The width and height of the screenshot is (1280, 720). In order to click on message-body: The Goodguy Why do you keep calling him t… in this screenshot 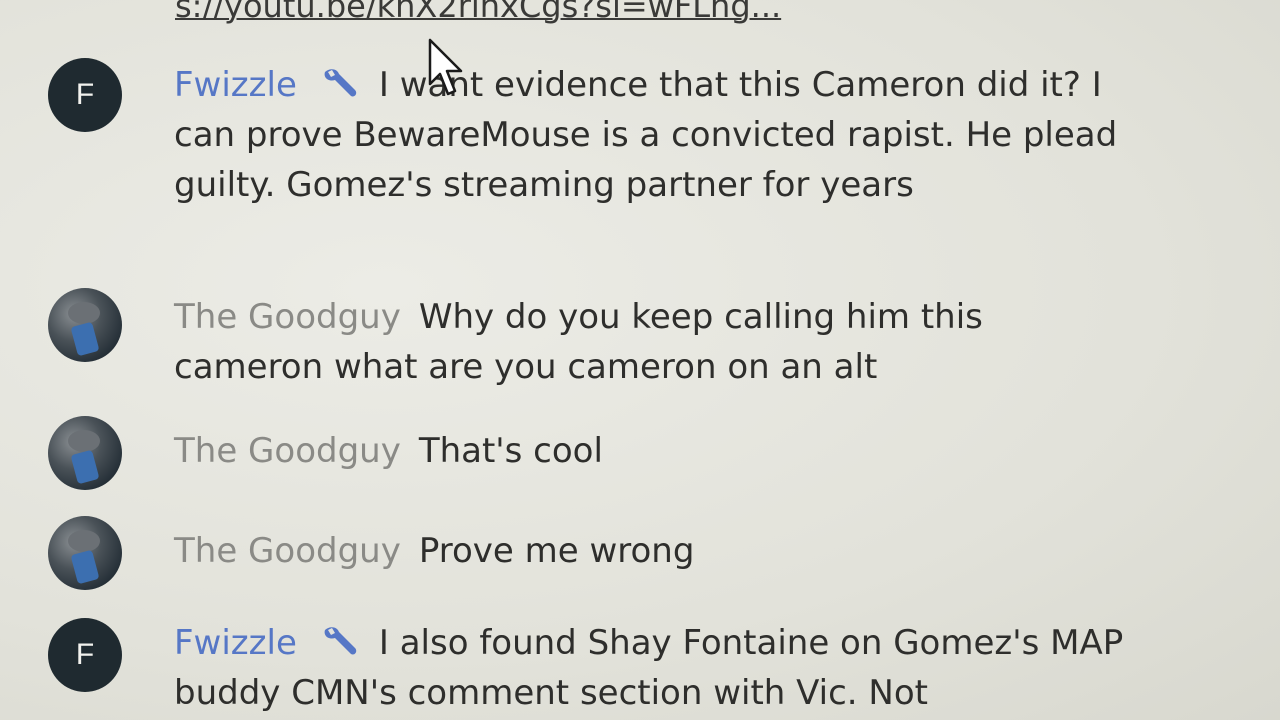, I will do `click(654, 342)`.